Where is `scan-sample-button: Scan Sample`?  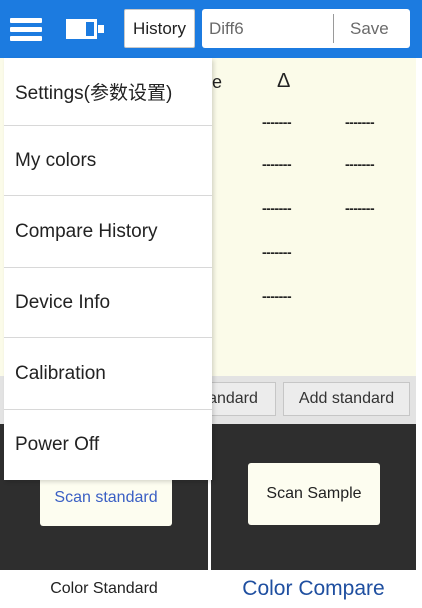 scan-sample-button: Scan Sample is located at coordinates (314, 494).